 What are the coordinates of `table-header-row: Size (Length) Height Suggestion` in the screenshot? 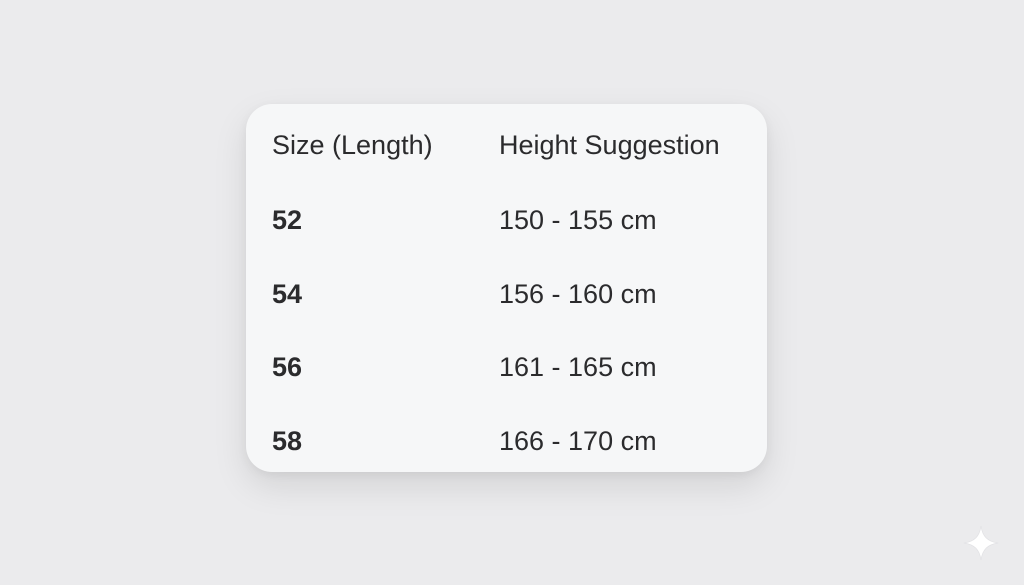 It's located at (506, 144).